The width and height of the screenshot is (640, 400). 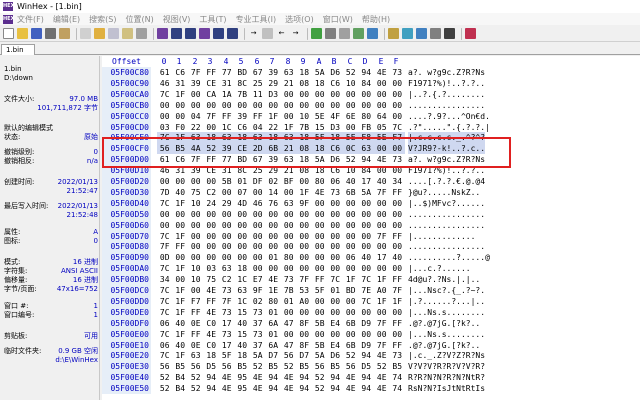 What do you see at coordinates (281, 268) in the screenshot?
I see `hex-bytes: 7C 1F 10 03 63 18 00 00 00 00 00 00 00 00 00 00` at bounding box center [281, 268].